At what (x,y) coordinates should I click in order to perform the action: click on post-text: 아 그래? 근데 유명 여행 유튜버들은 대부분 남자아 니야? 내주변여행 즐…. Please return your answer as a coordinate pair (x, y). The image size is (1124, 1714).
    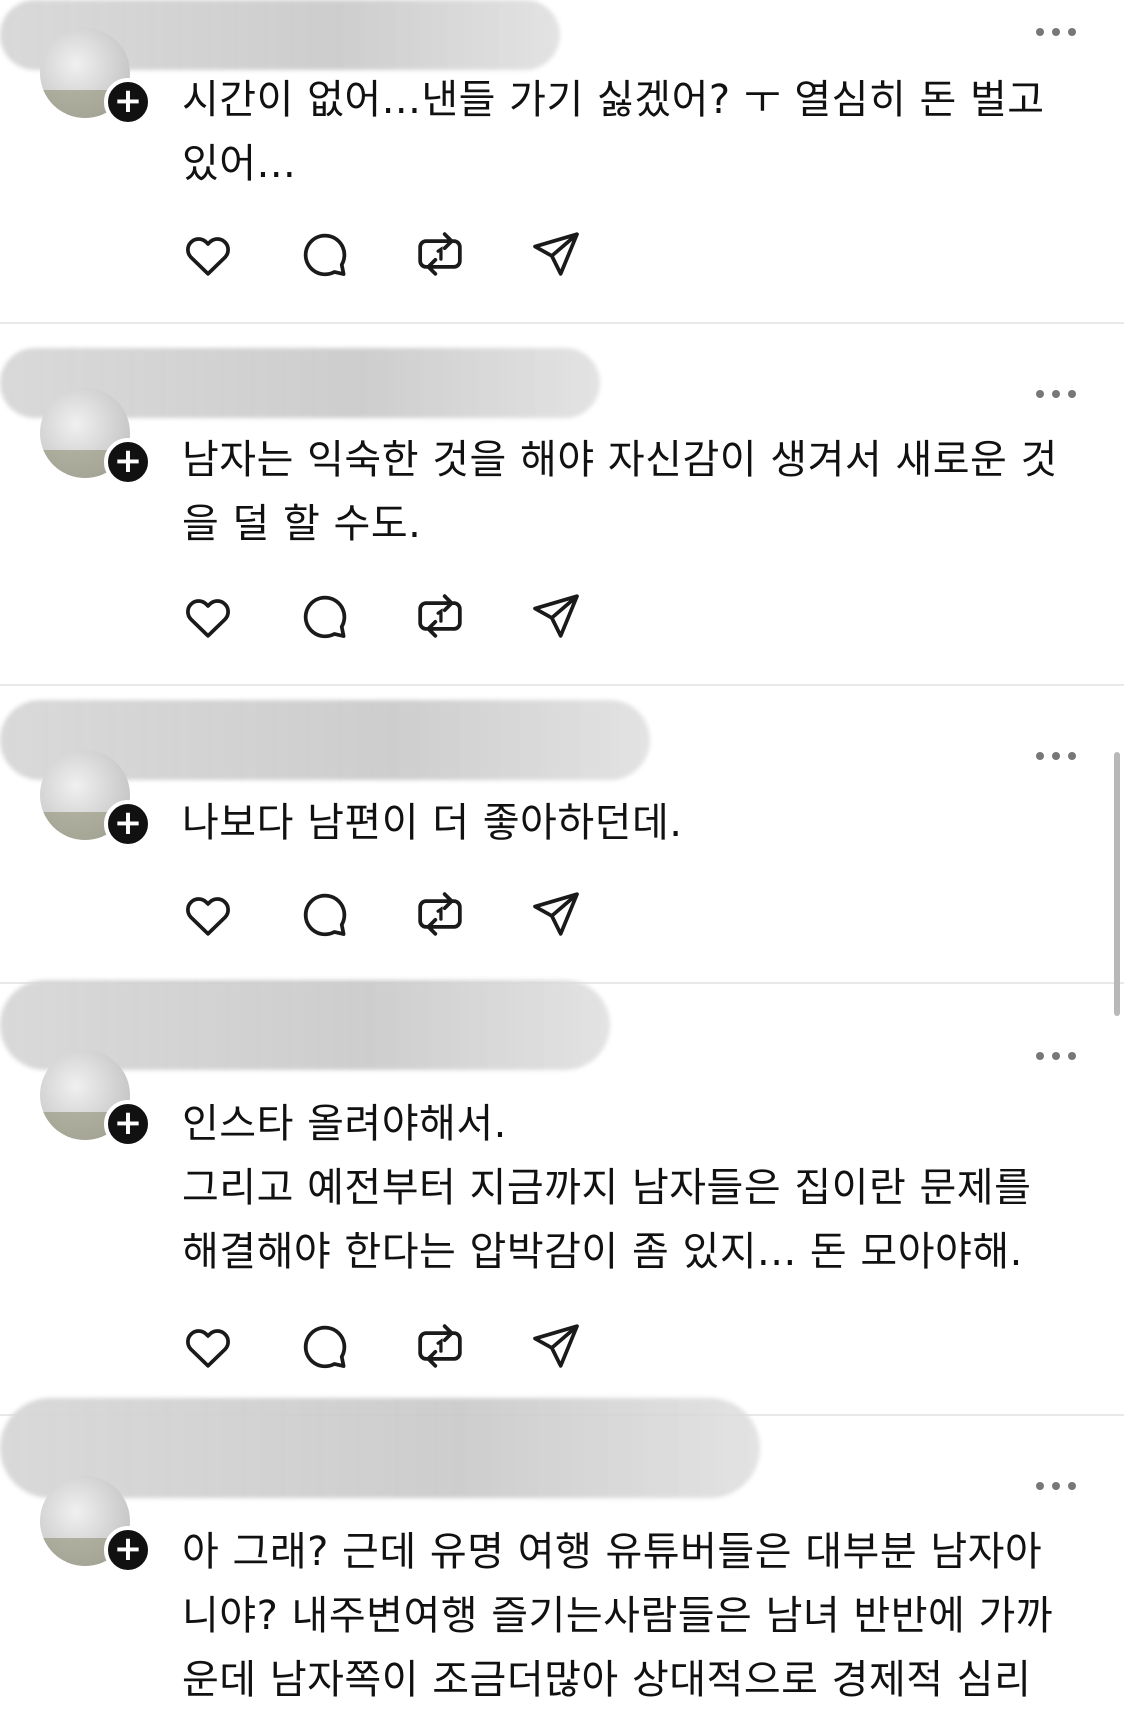
    Looking at the image, I should click on (618, 1616).